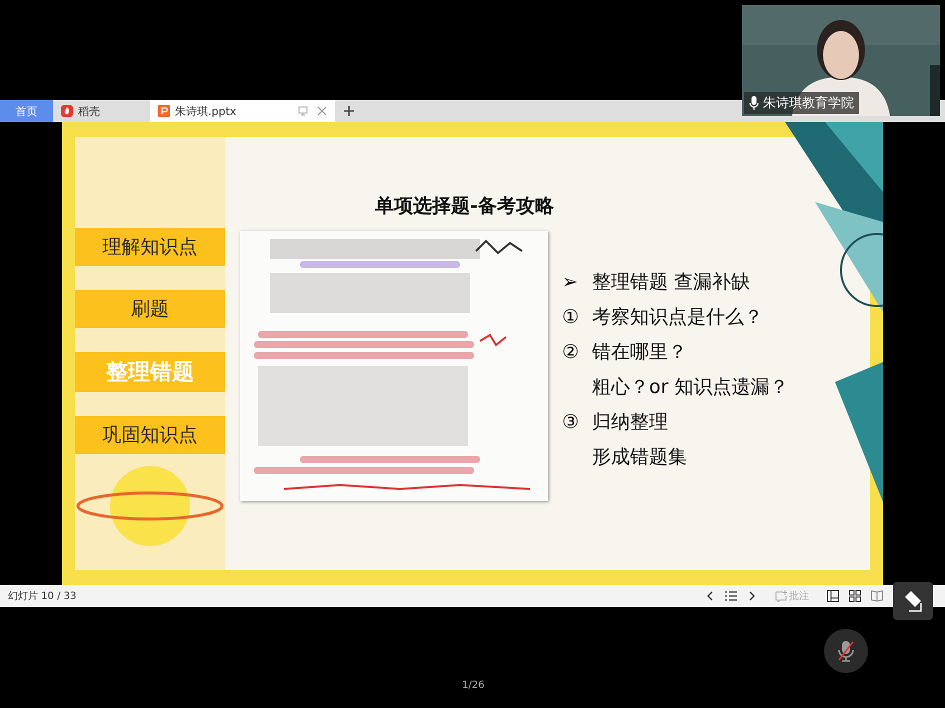  Describe the element at coordinates (639, 457) in the screenshot. I see `bullet-point: 形成错题集` at that location.